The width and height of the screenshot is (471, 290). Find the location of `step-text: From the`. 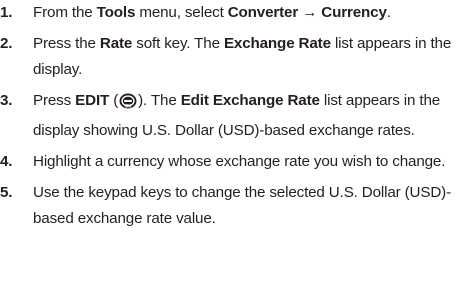

step-text: From the is located at coordinates (65, 12).